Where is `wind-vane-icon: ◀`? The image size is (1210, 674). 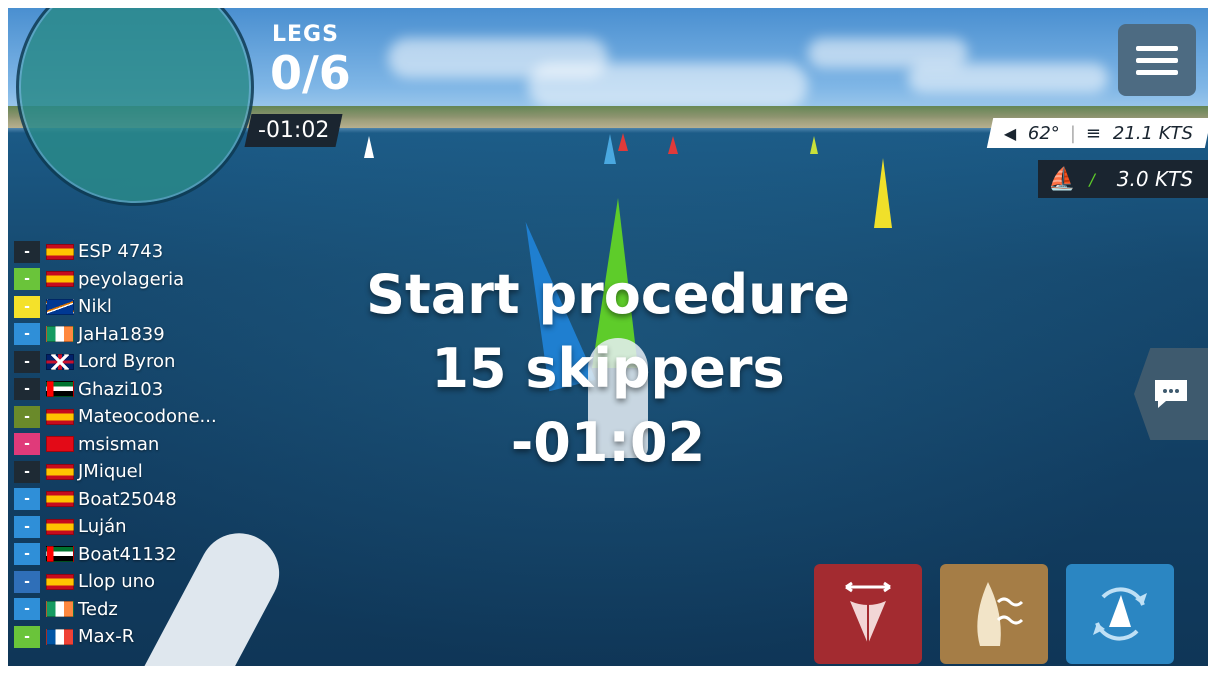
wind-vane-icon: ◀ is located at coordinates (1010, 133).